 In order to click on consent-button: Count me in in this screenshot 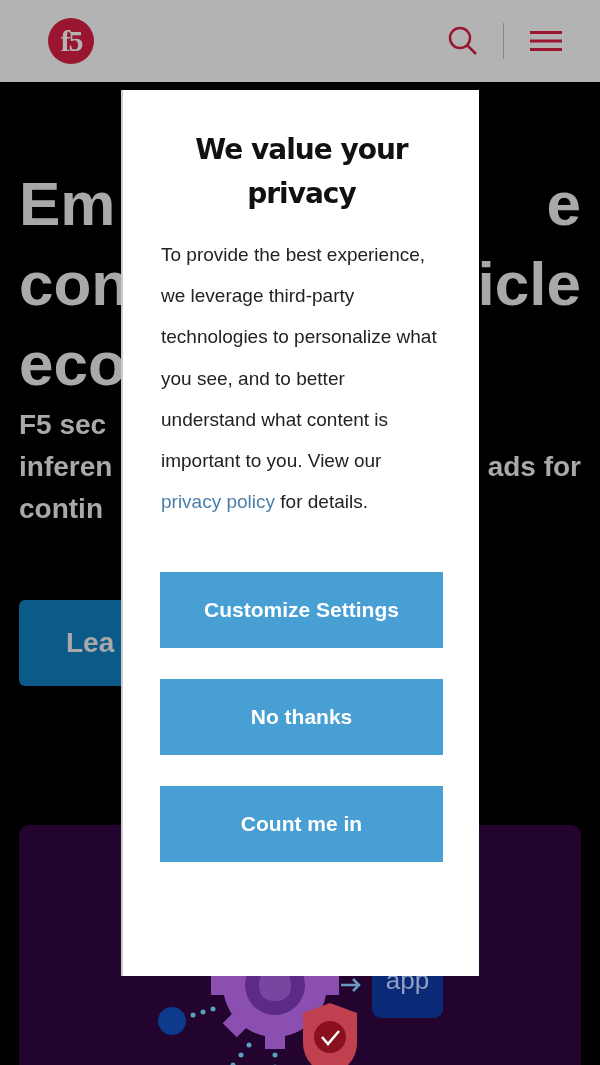, I will do `click(301, 824)`.